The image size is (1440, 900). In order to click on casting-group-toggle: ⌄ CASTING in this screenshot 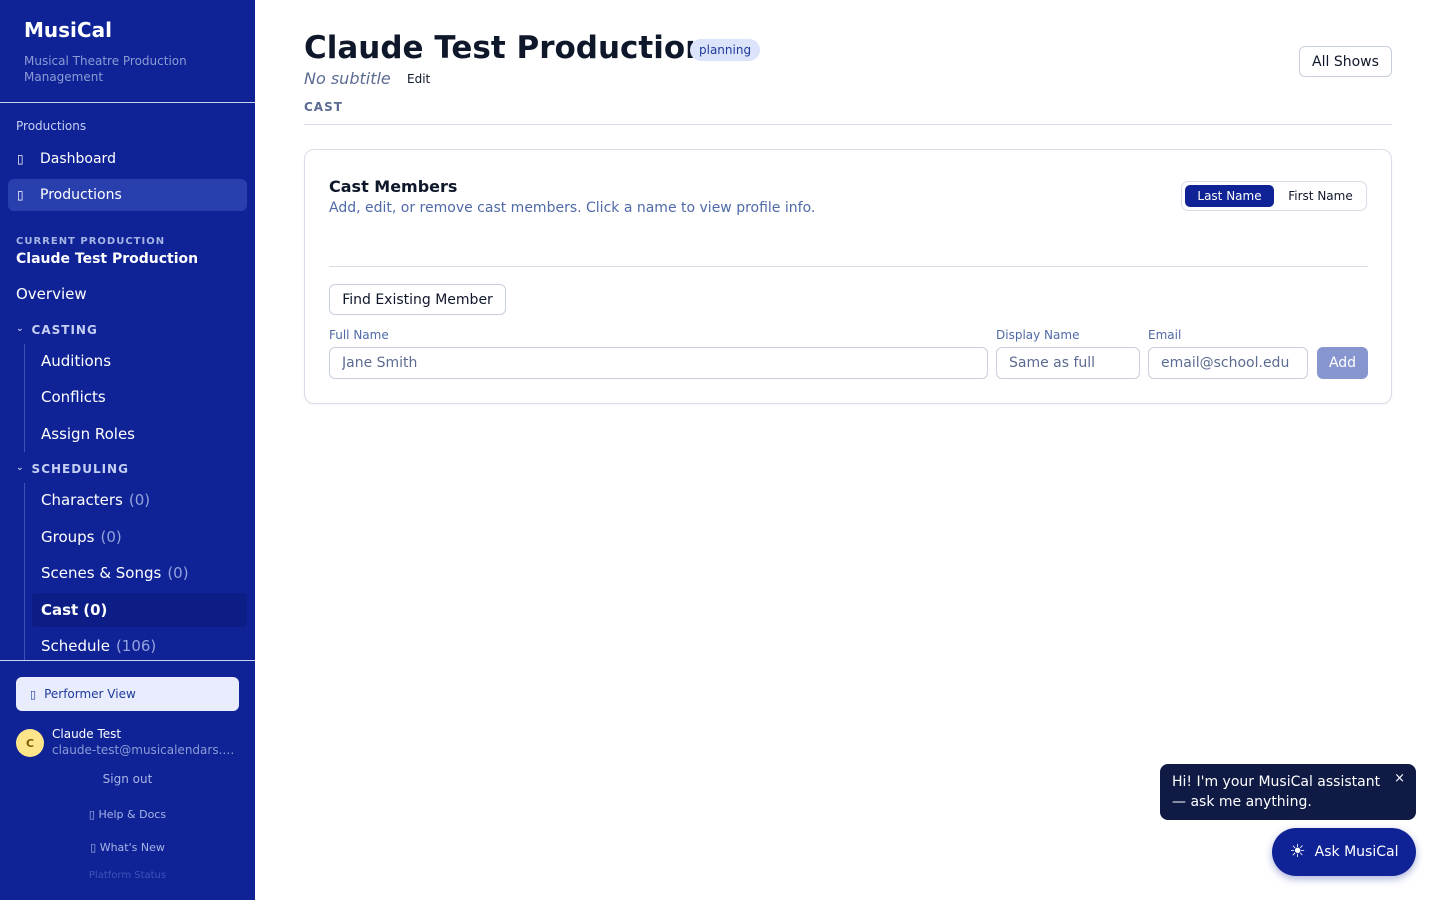, I will do `click(57, 330)`.